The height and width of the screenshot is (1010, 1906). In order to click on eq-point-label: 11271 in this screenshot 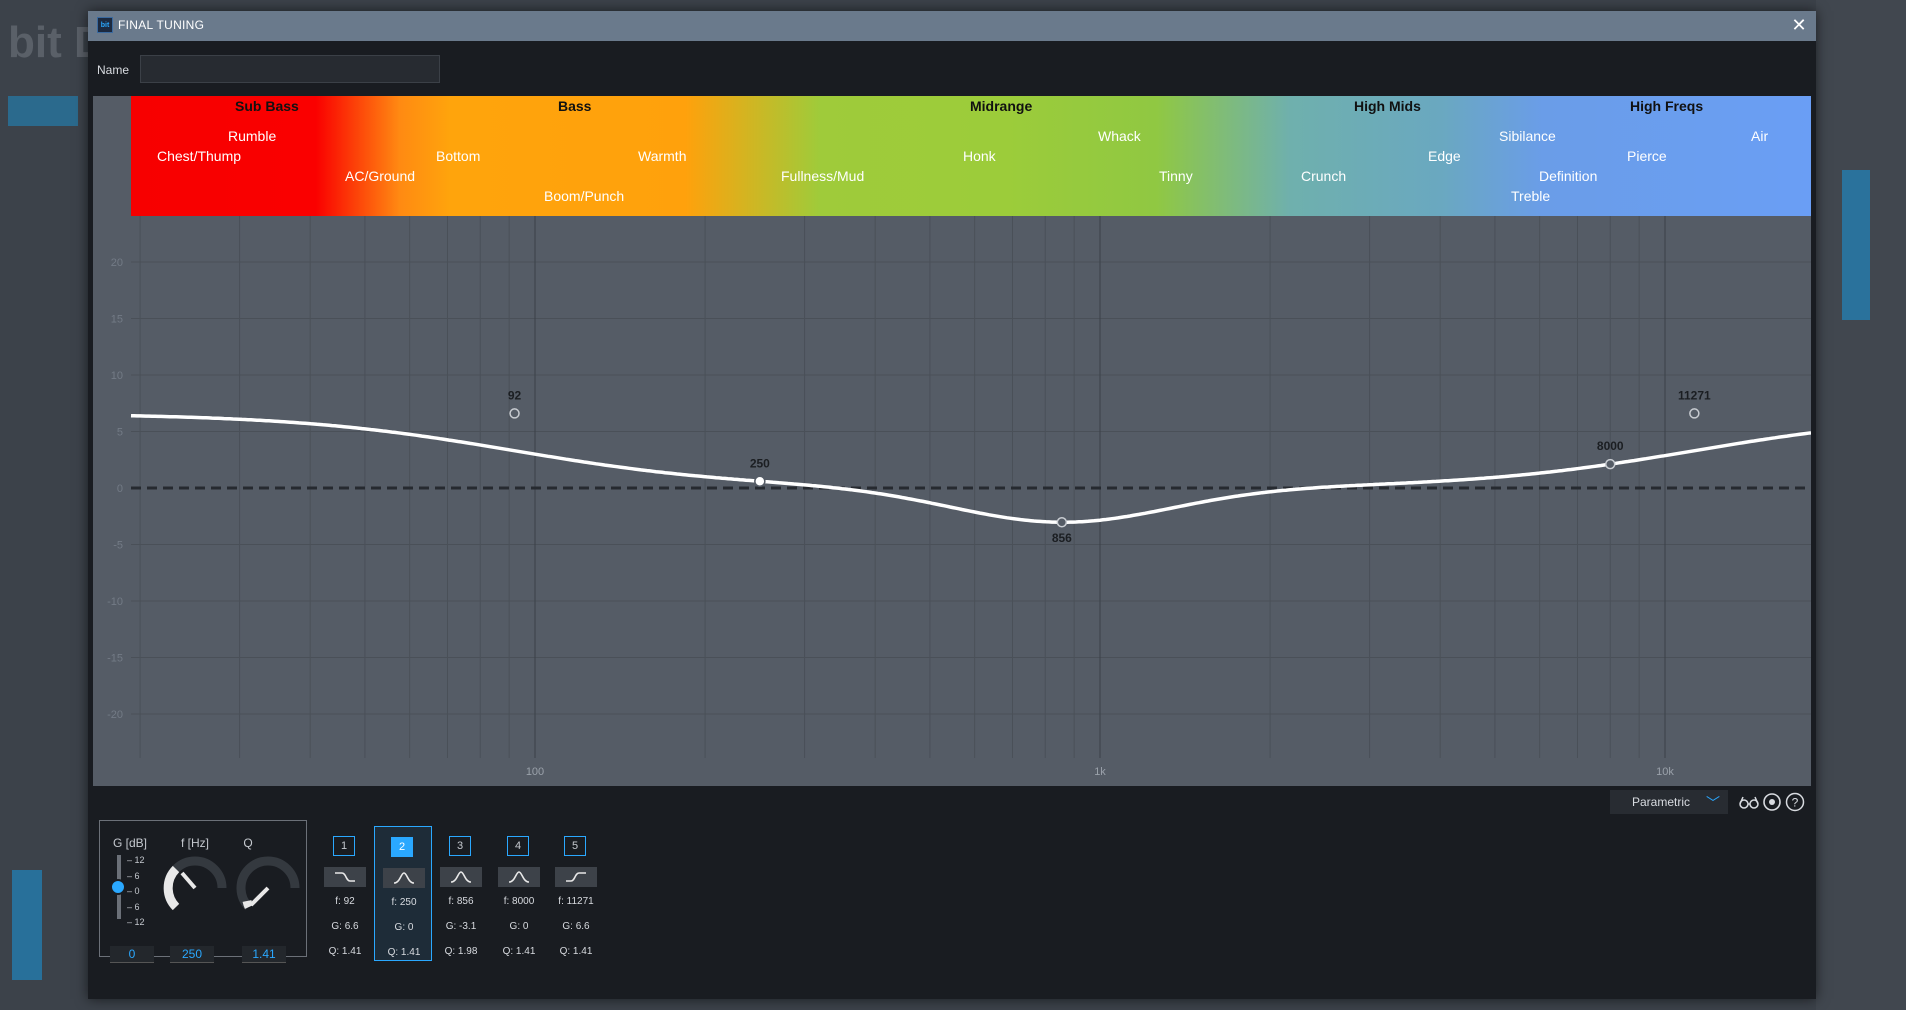, I will do `click(1694, 395)`.